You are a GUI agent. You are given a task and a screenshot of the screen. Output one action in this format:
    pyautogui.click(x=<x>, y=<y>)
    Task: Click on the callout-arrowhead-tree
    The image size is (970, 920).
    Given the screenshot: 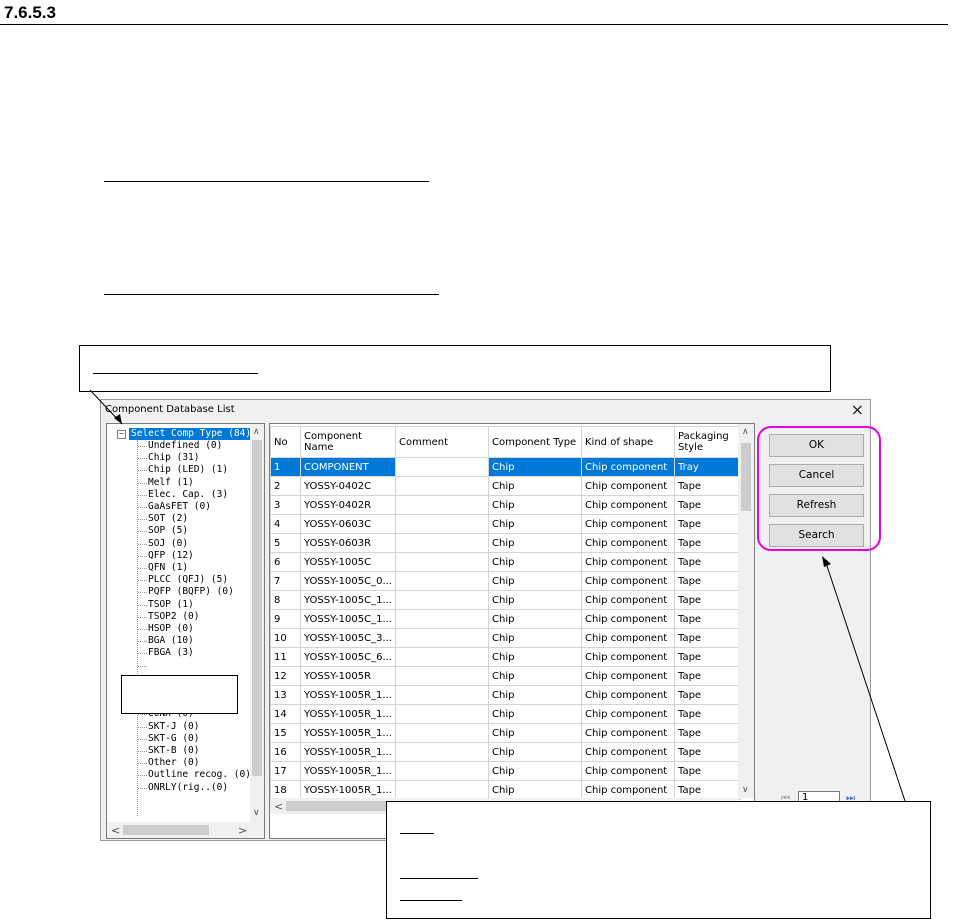 What is the action you would take?
    pyautogui.click(x=118, y=419)
    